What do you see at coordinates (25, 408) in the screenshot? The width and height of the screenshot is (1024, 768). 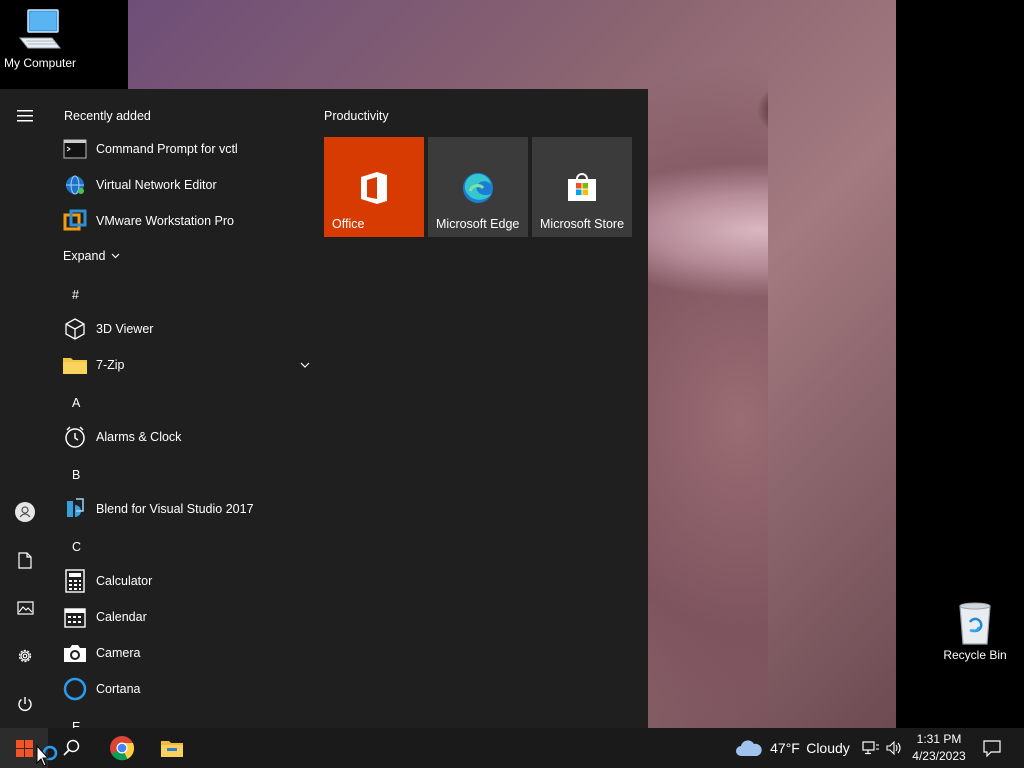 I see `start-menu-rail` at bounding box center [25, 408].